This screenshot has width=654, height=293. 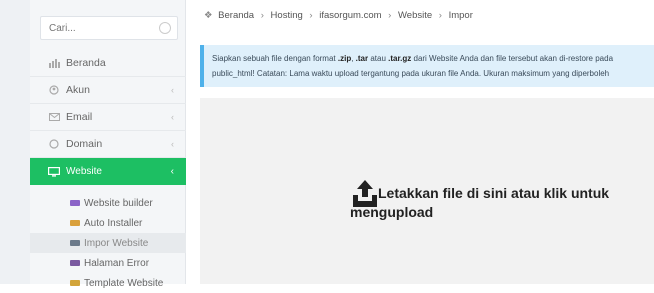 What do you see at coordinates (75, 203) in the screenshot?
I see `builder-icon` at bounding box center [75, 203].